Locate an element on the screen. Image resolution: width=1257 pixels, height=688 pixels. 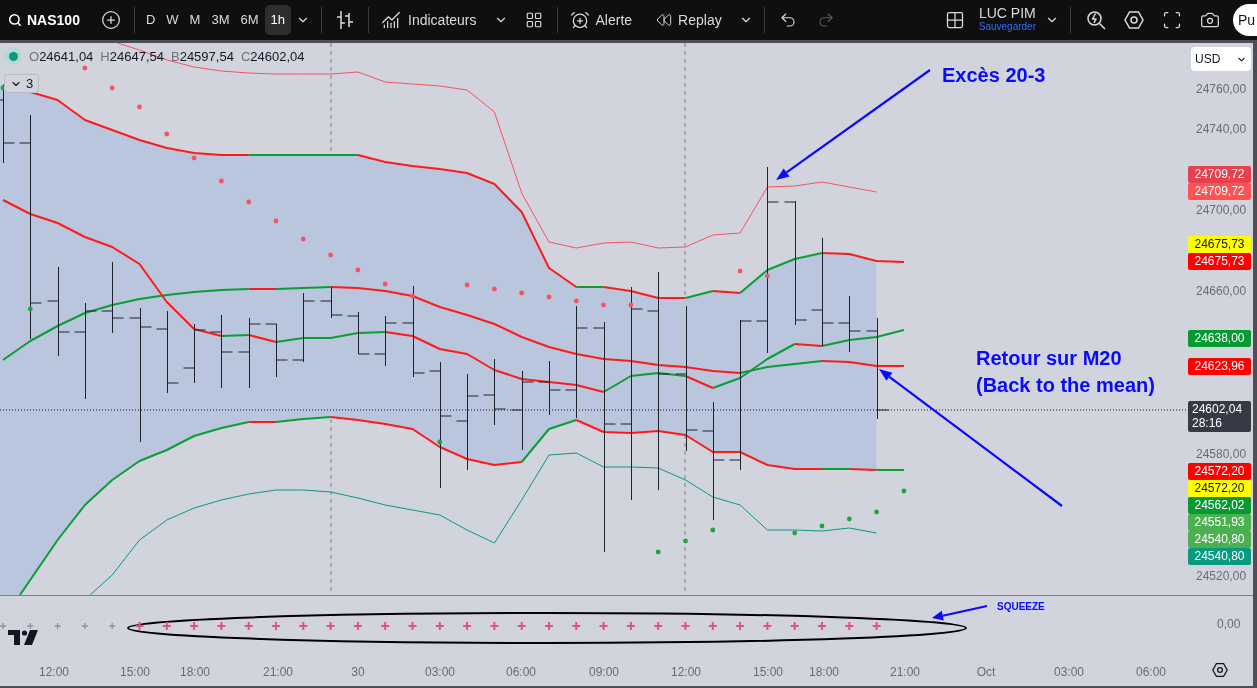
ohlc-bars-icon is located at coordinates (345, 20).